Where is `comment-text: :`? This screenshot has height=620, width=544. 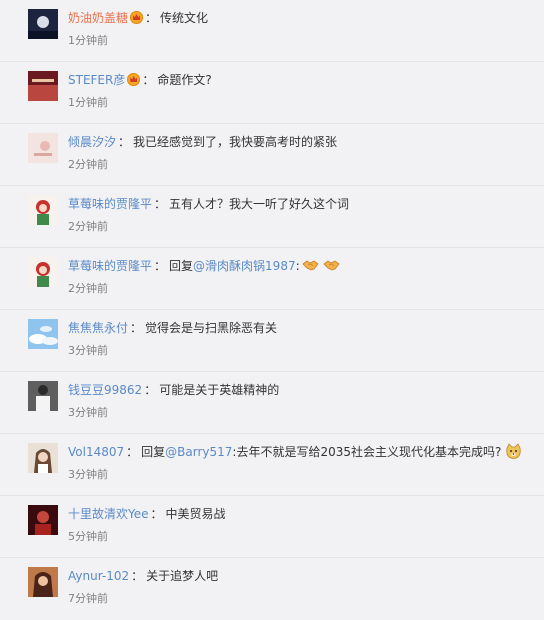 comment-text: : is located at coordinates (297, 266).